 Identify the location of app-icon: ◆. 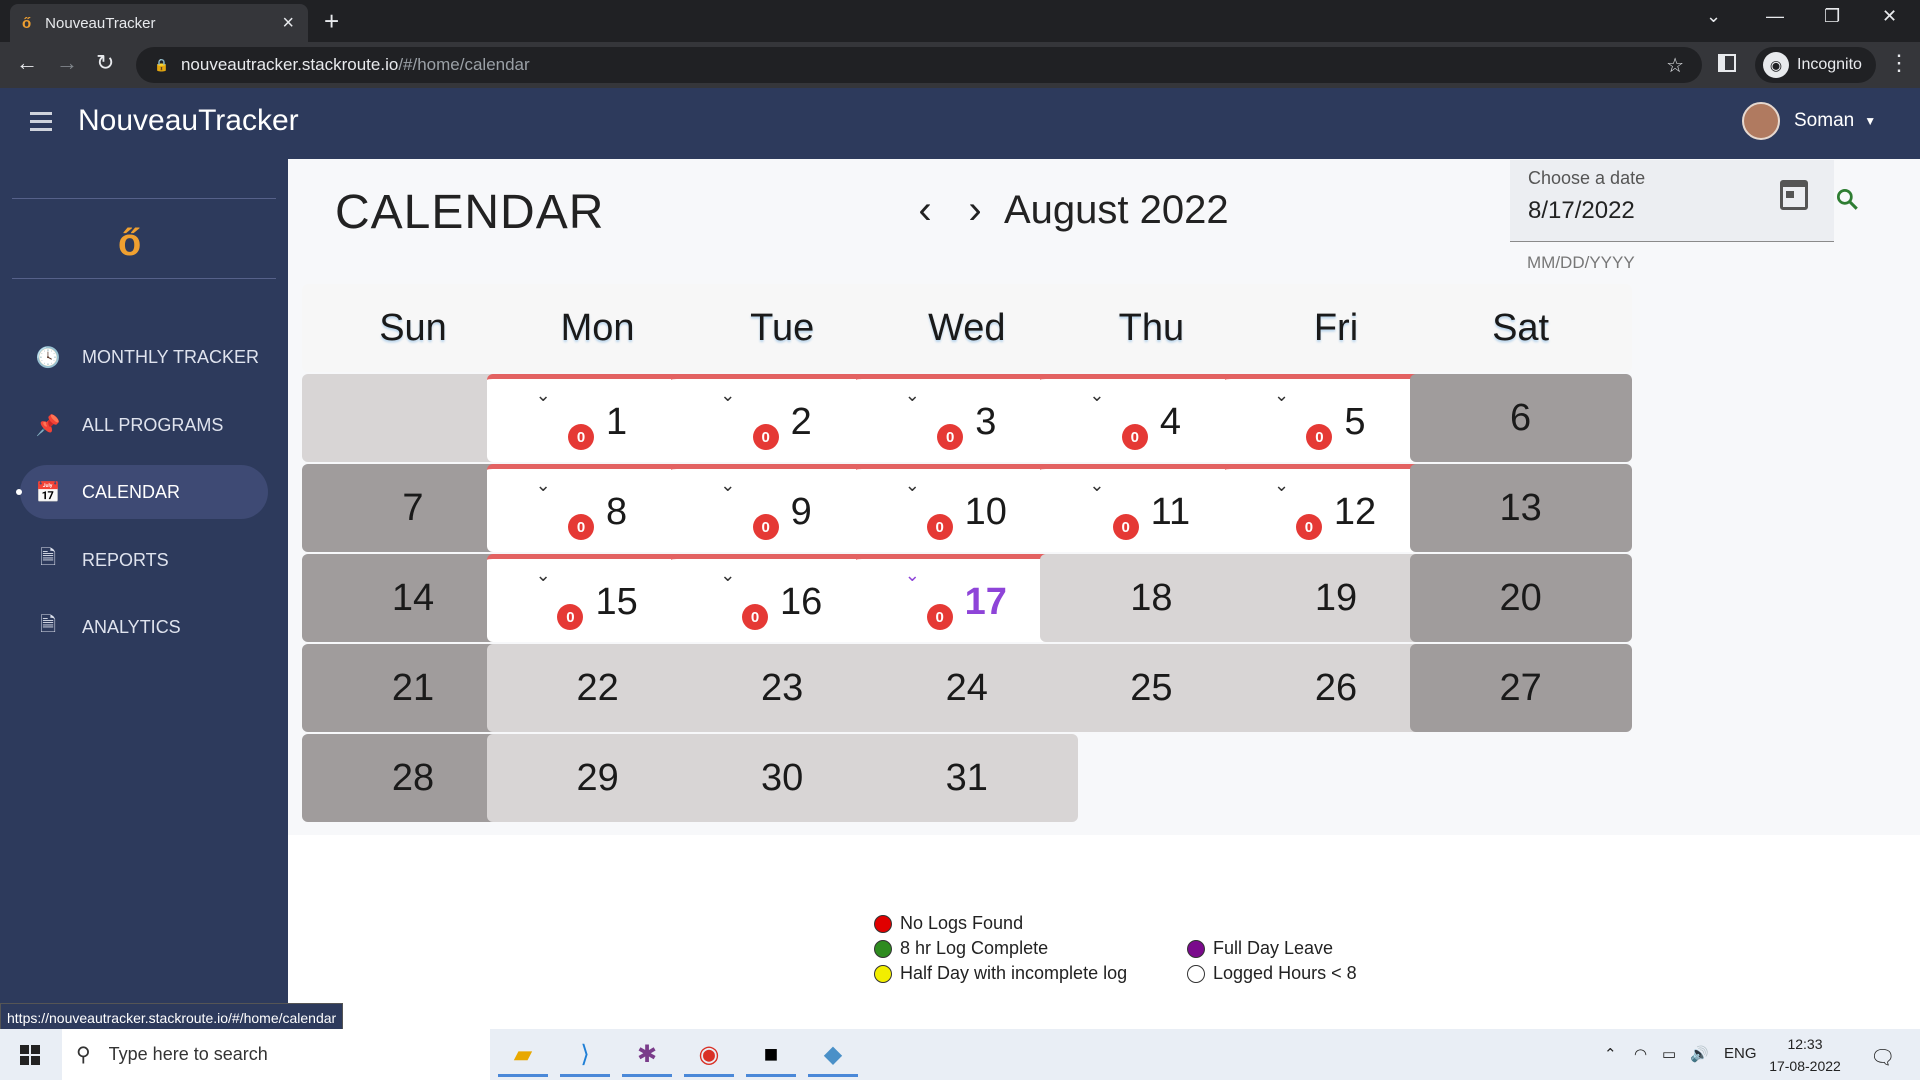
(833, 1056).